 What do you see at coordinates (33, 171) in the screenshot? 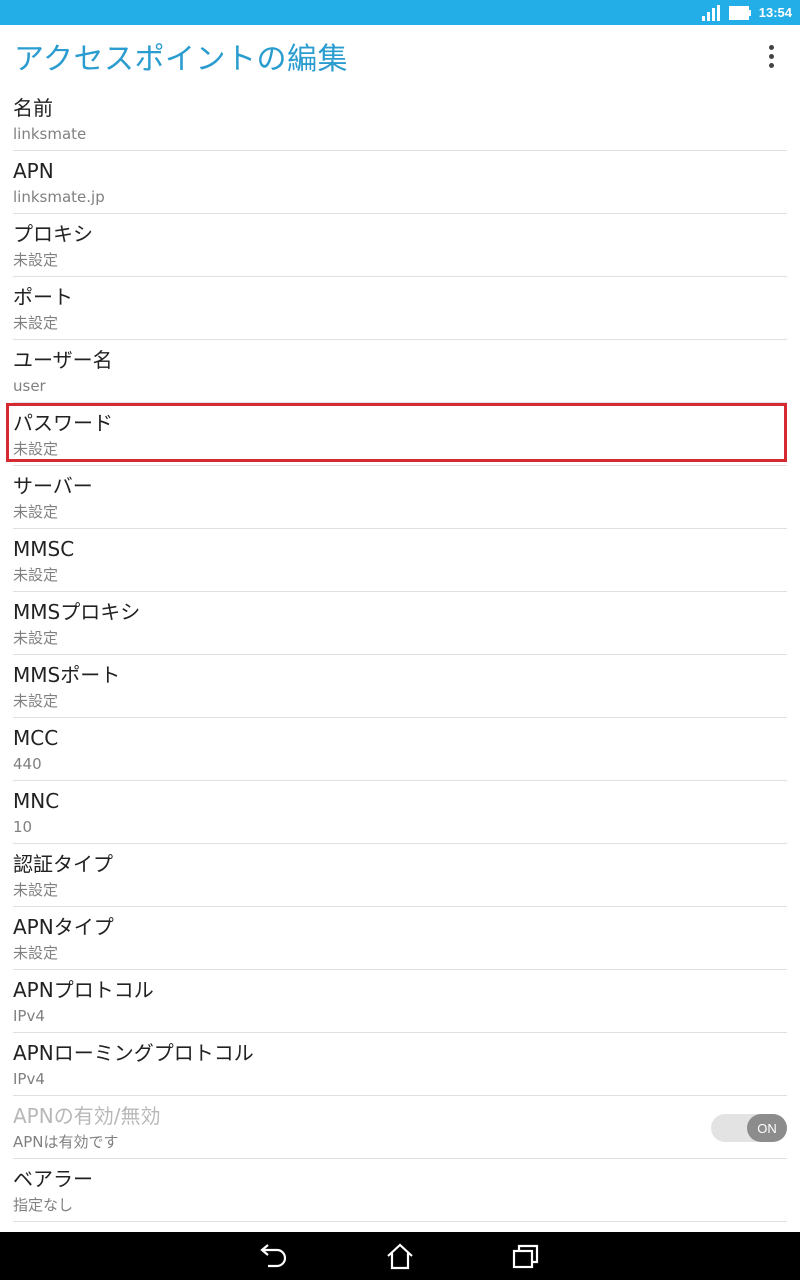
I see `setting-label: APN` at bounding box center [33, 171].